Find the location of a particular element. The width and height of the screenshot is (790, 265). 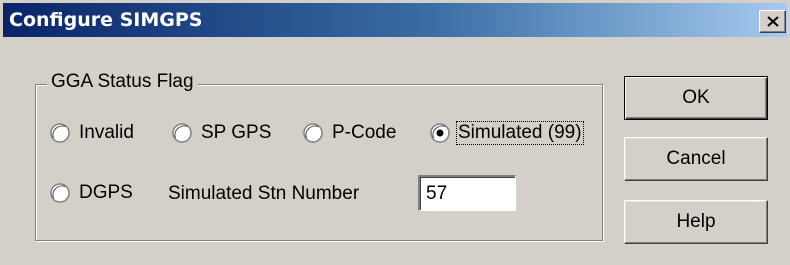

radio-invalid: Invalid is located at coordinates (92, 133).